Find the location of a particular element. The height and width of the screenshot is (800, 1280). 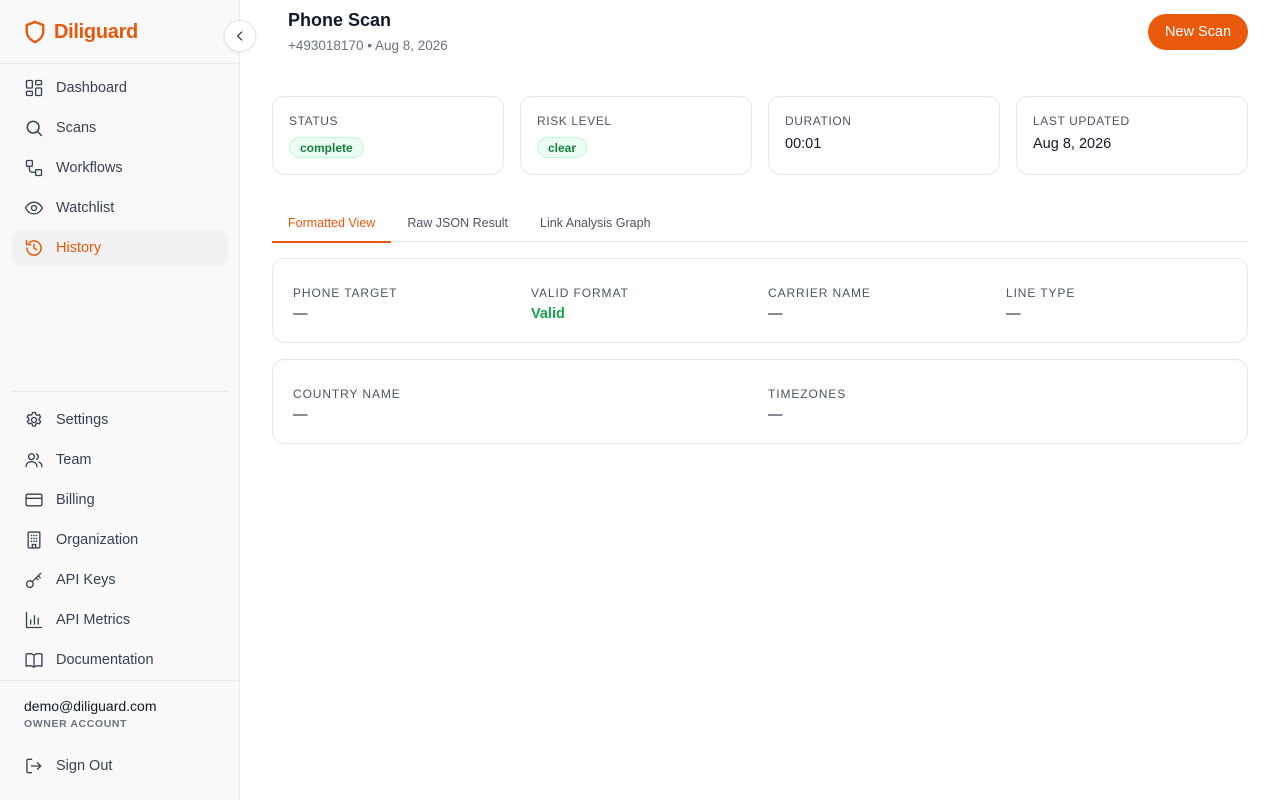

field-value: Valid is located at coordinates (548, 314).